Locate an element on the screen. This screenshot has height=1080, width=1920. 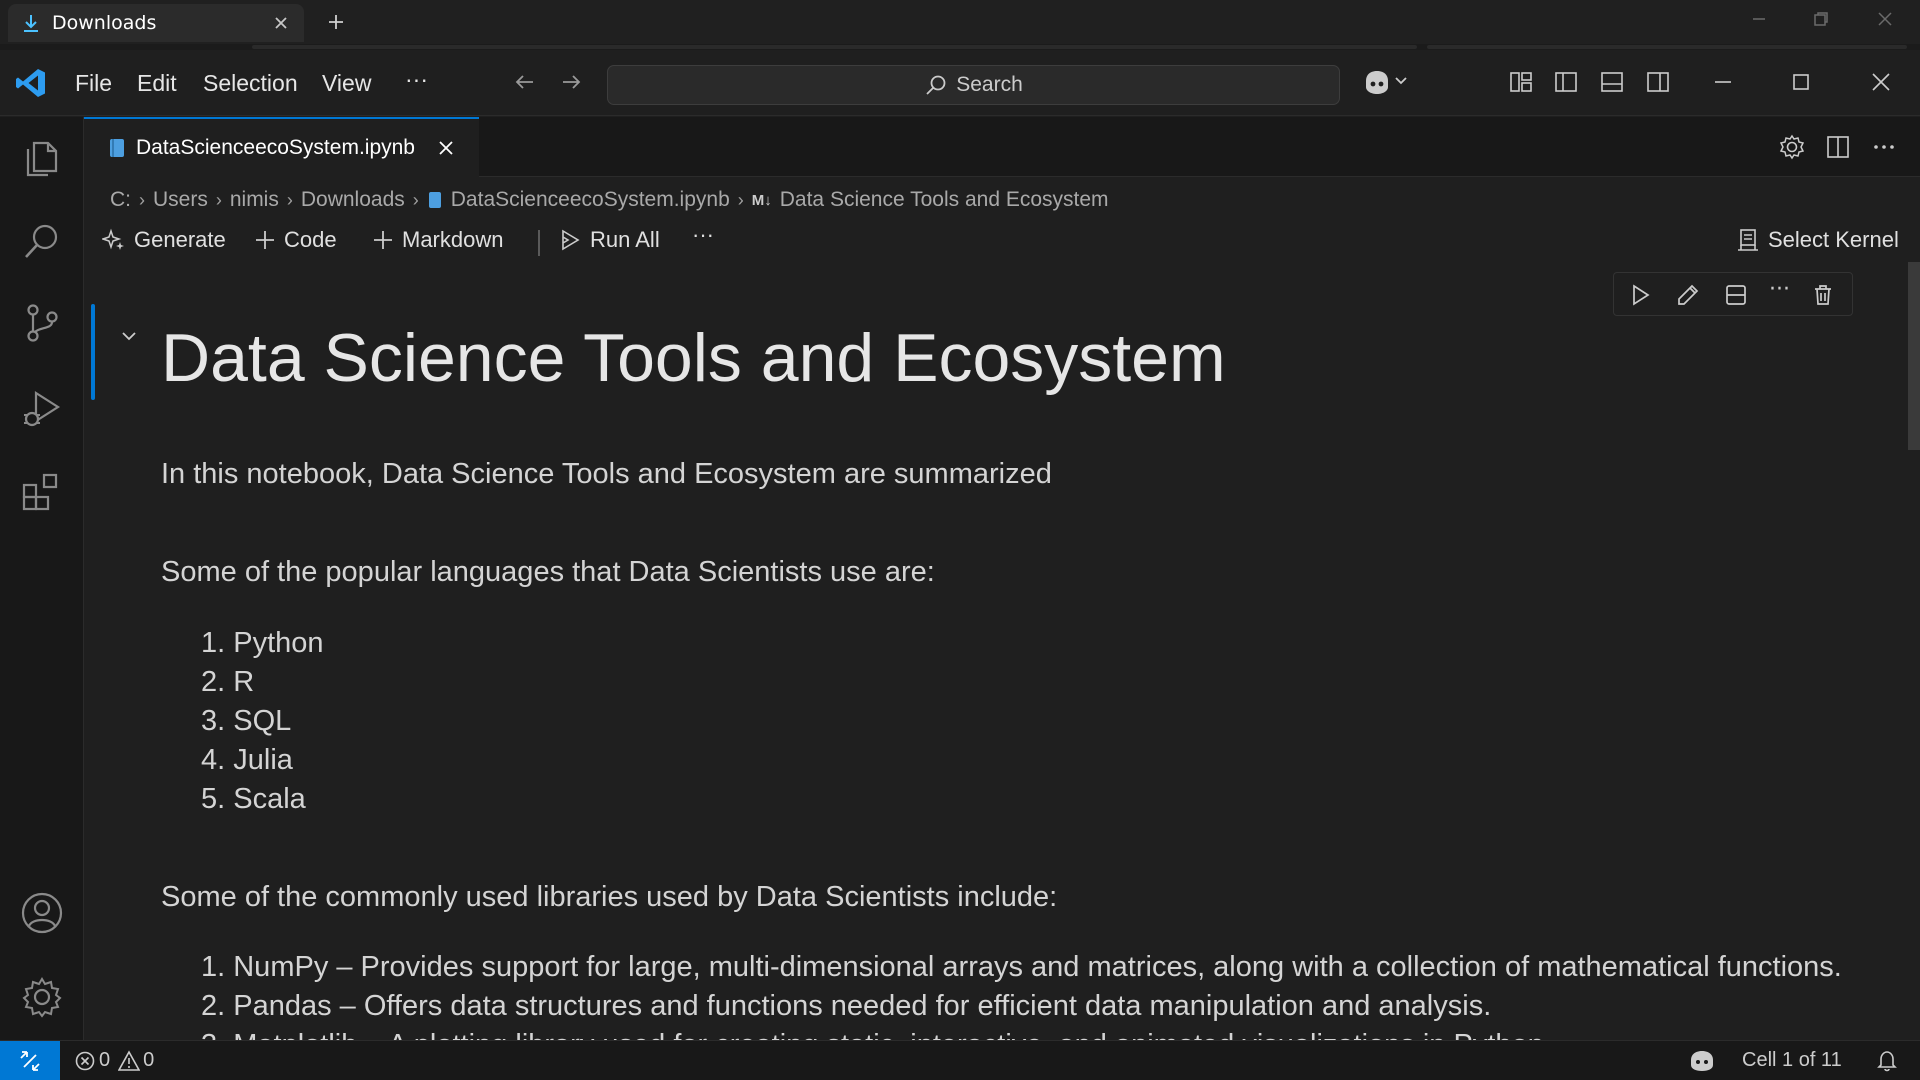
error-icon is located at coordinates (85, 1060).